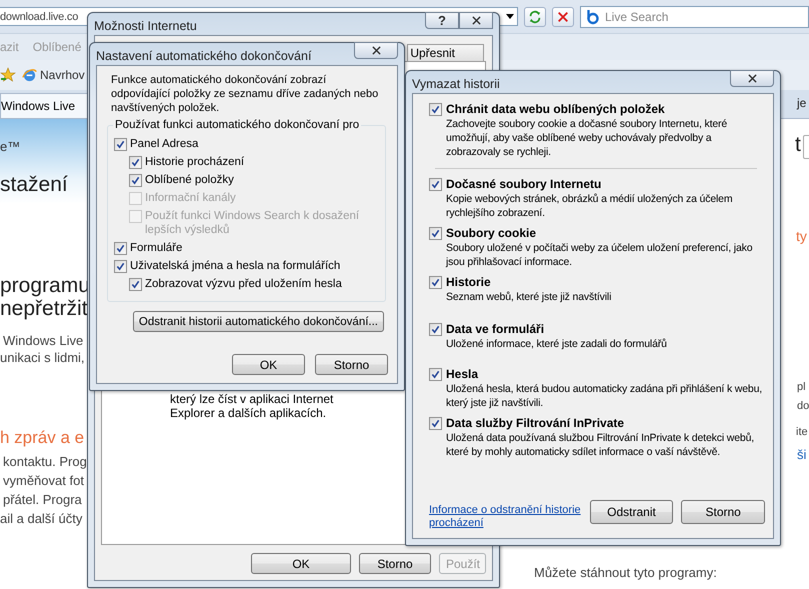 The width and height of the screenshot is (809, 589). What do you see at coordinates (555, 109) in the screenshot?
I see `checkbox-label: Chránit data webu oblíbených položek` at bounding box center [555, 109].